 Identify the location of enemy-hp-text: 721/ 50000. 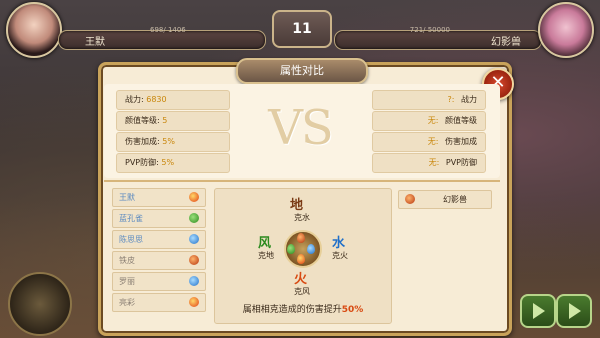
(429, 30).